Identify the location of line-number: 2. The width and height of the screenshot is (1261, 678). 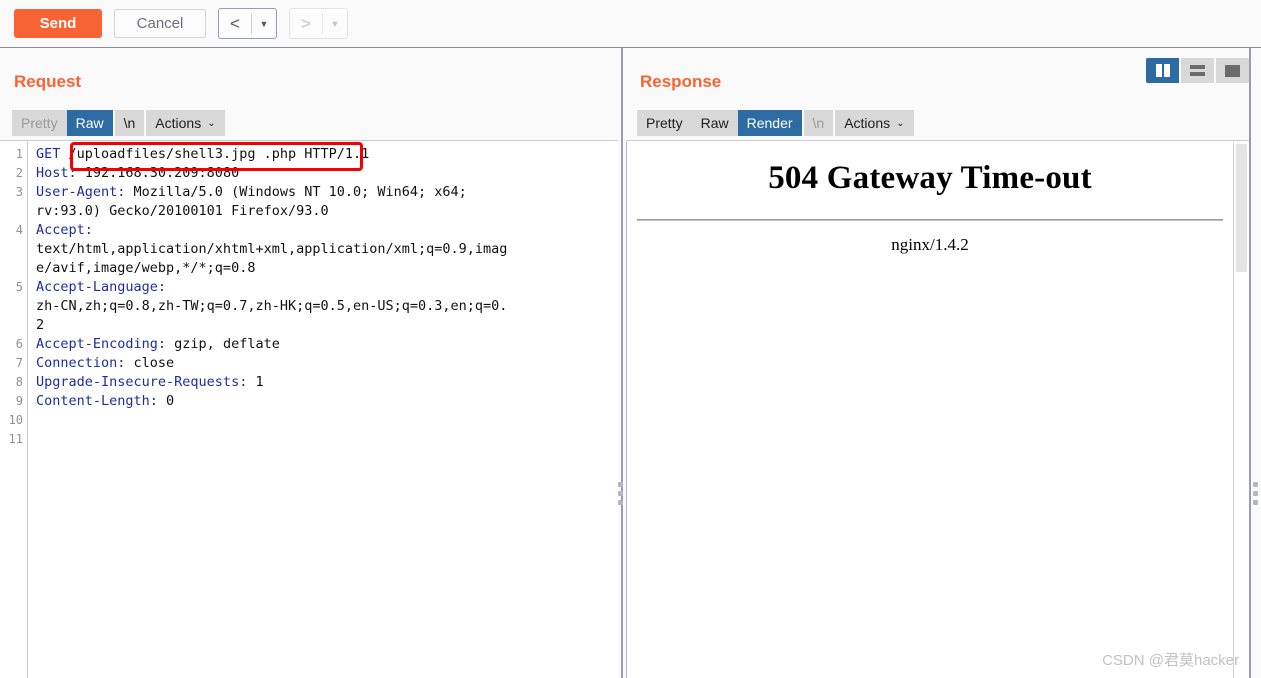
(19, 173).